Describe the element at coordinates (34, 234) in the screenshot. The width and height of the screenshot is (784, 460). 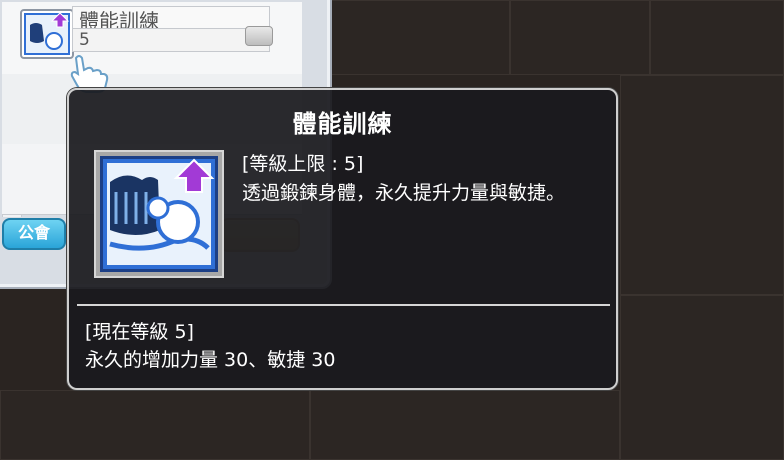
I see `guild-button: 公會` at that location.